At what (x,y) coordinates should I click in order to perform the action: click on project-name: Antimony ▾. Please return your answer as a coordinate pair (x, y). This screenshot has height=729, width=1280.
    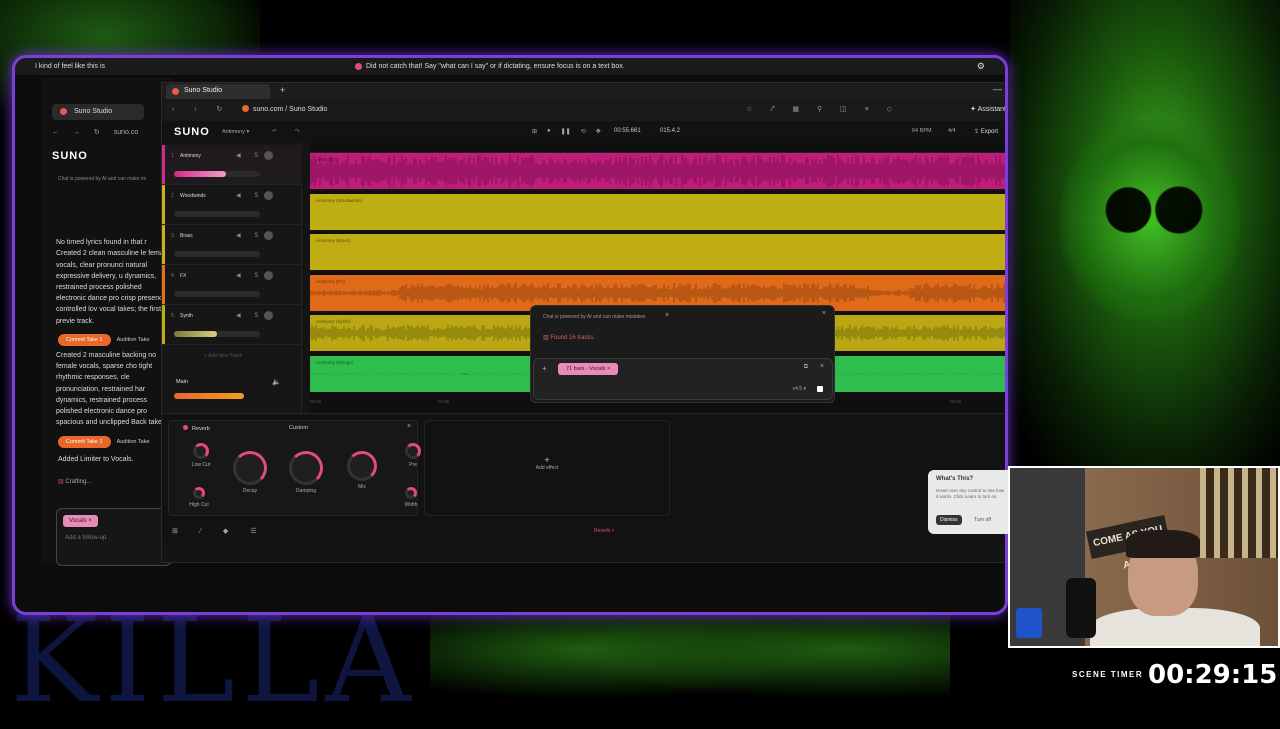
    Looking at the image, I should click on (235, 132).